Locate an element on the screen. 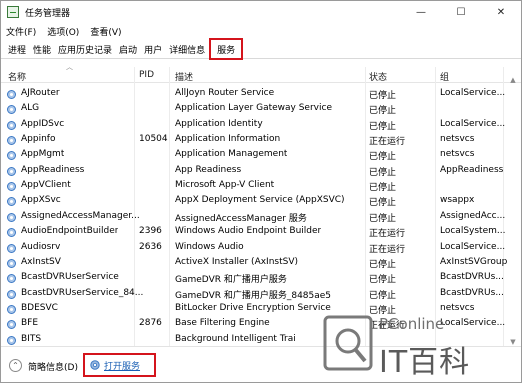  cell-desc: ActiveX Installer (AxInstSV) is located at coordinates (237, 261).